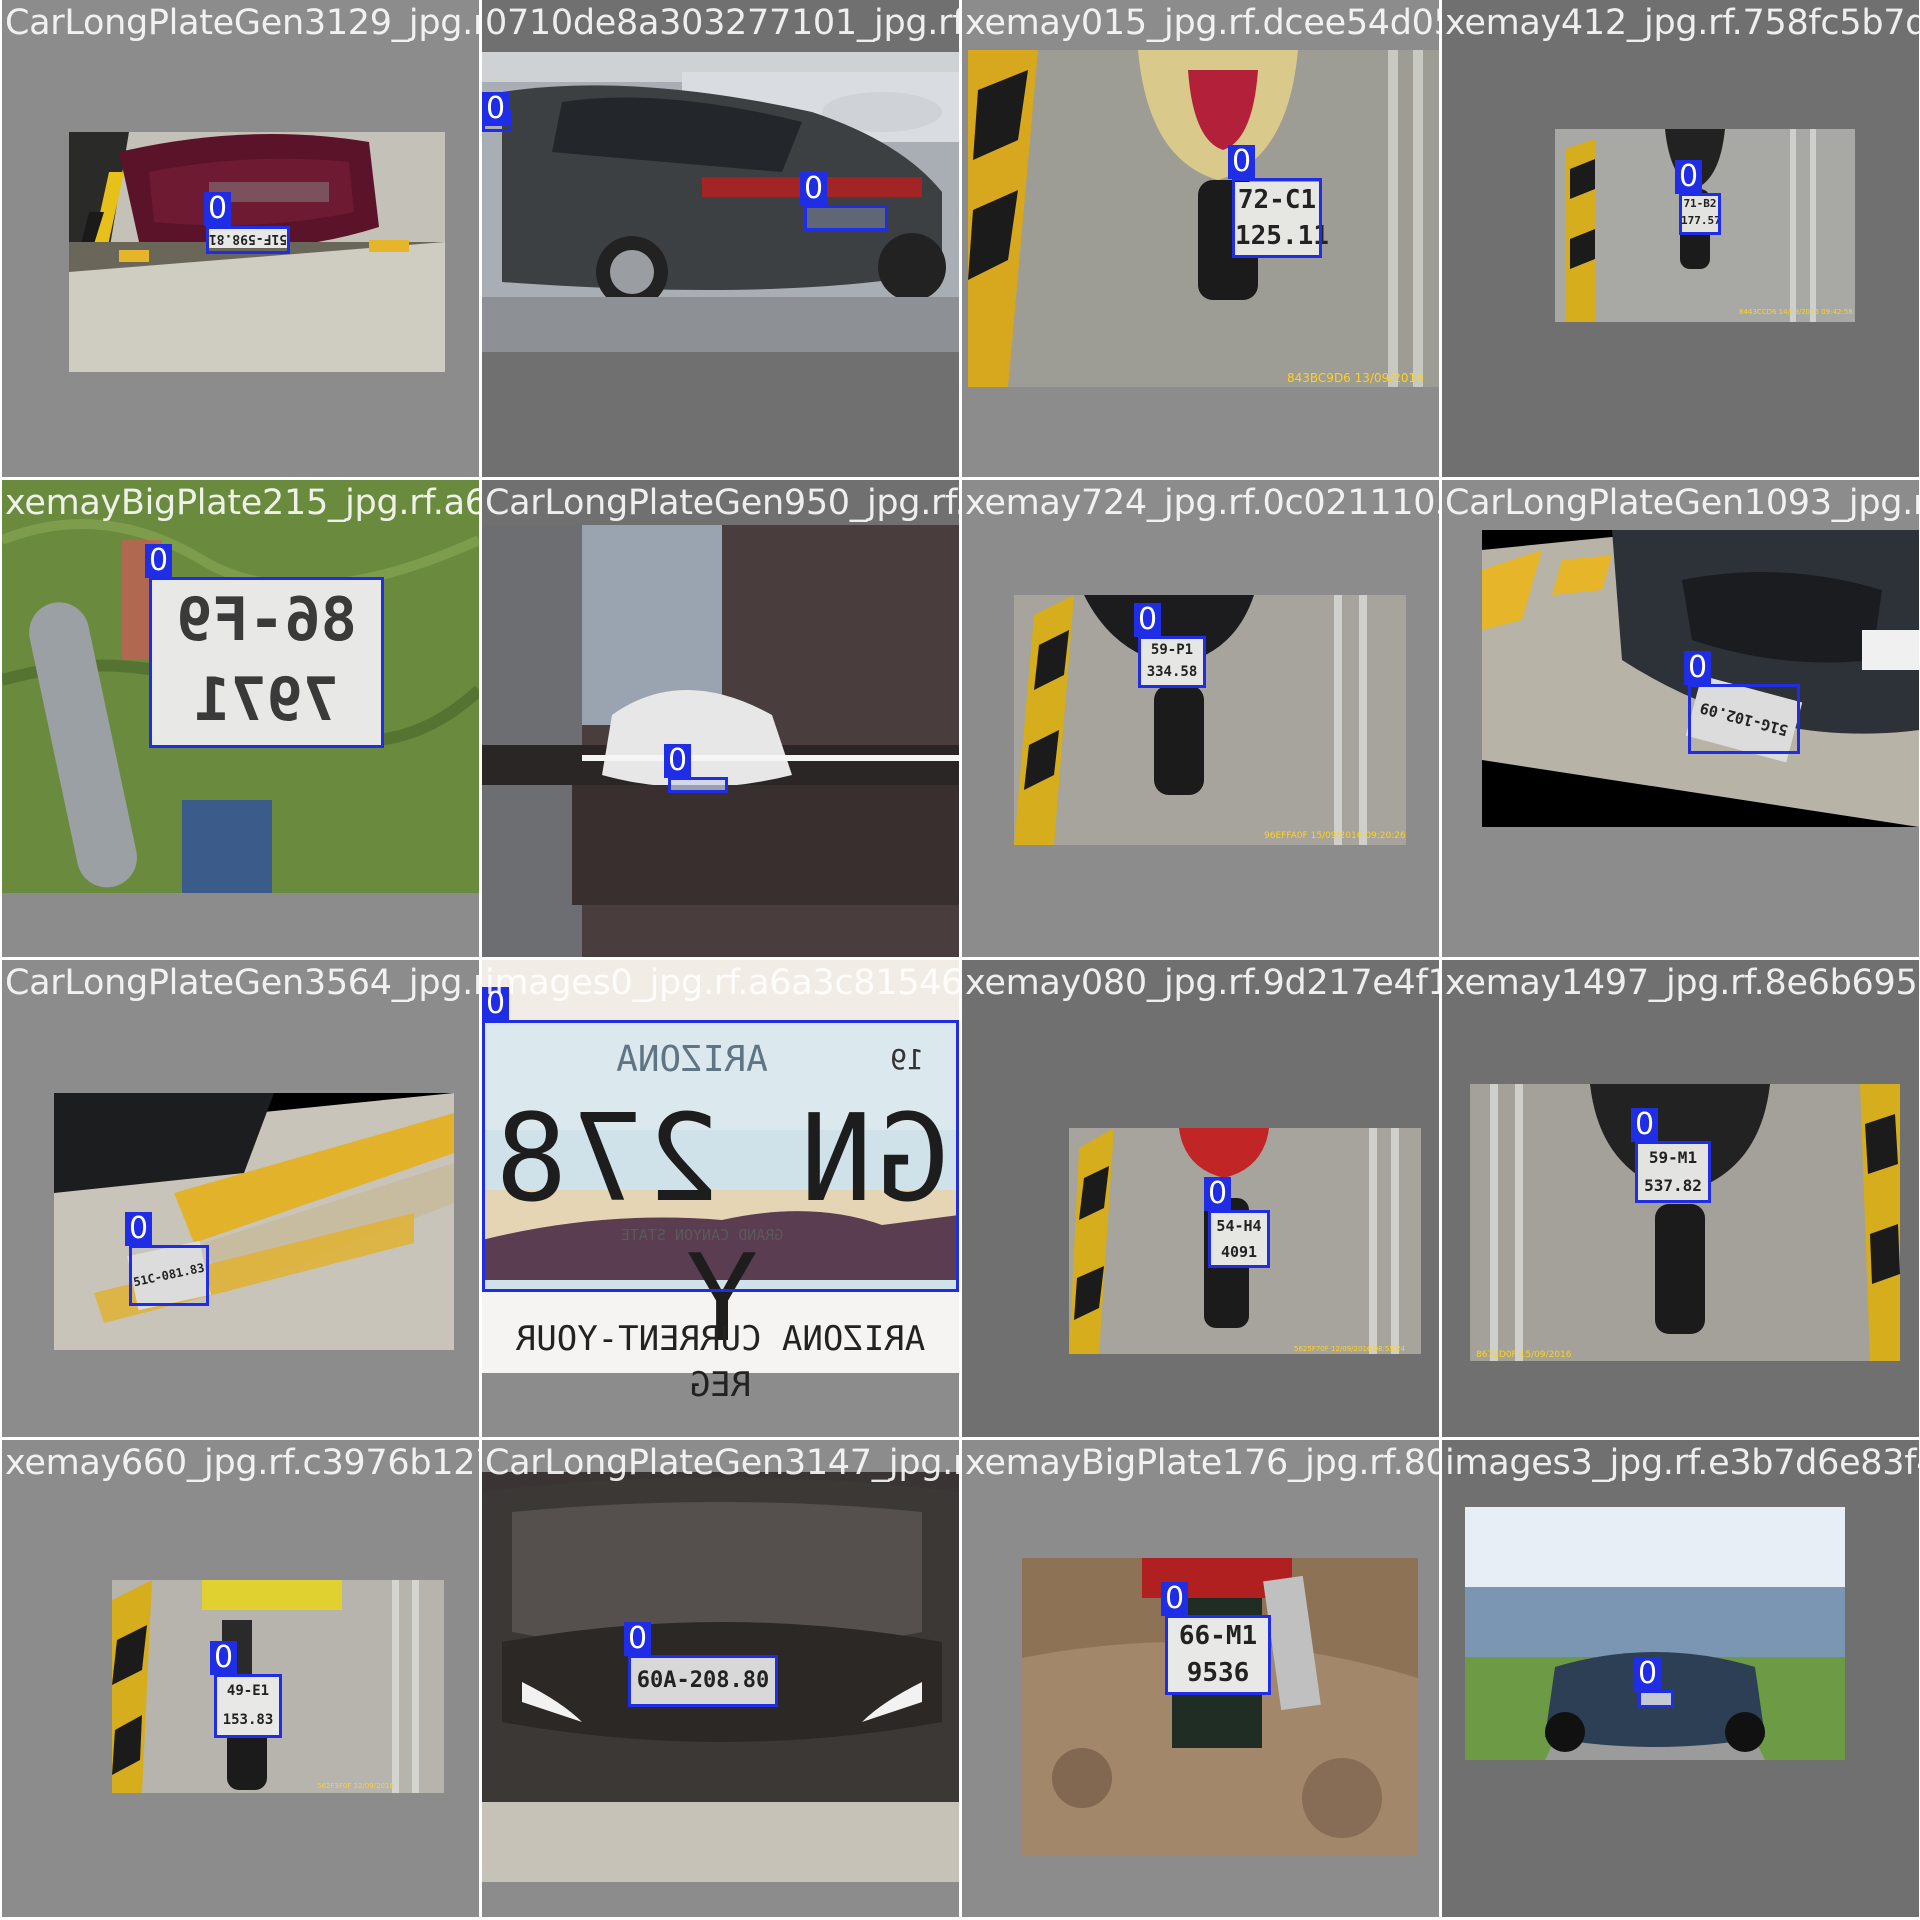 The height and width of the screenshot is (1920, 1920). Describe the element at coordinates (1335, 836) in the screenshot. I see `timestamp: 96EFFA0F 15/09/2016 09:20:26` at that location.